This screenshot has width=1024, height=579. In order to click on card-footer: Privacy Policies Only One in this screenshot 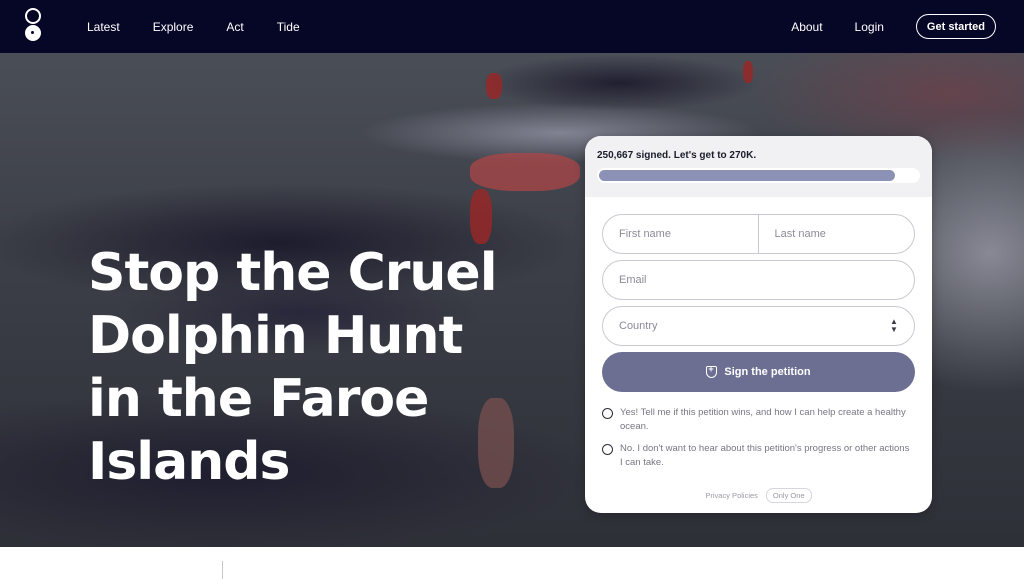, I will do `click(758, 495)`.